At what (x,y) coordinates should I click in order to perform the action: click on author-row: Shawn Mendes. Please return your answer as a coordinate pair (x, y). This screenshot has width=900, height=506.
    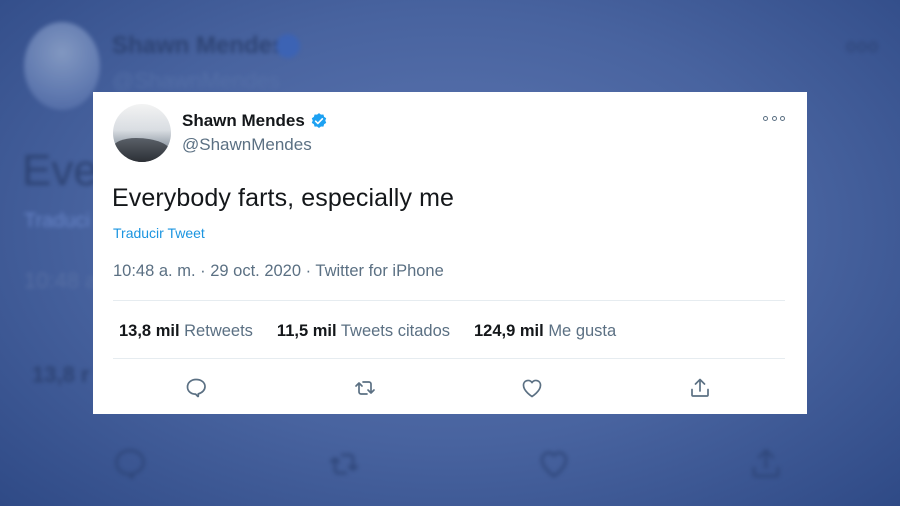
    Looking at the image, I should click on (255, 121).